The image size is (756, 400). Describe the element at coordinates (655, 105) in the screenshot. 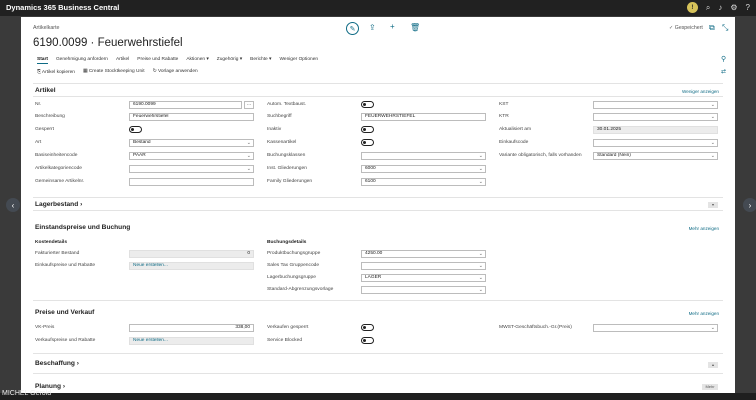

I see `kst-select: ⌄` at that location.